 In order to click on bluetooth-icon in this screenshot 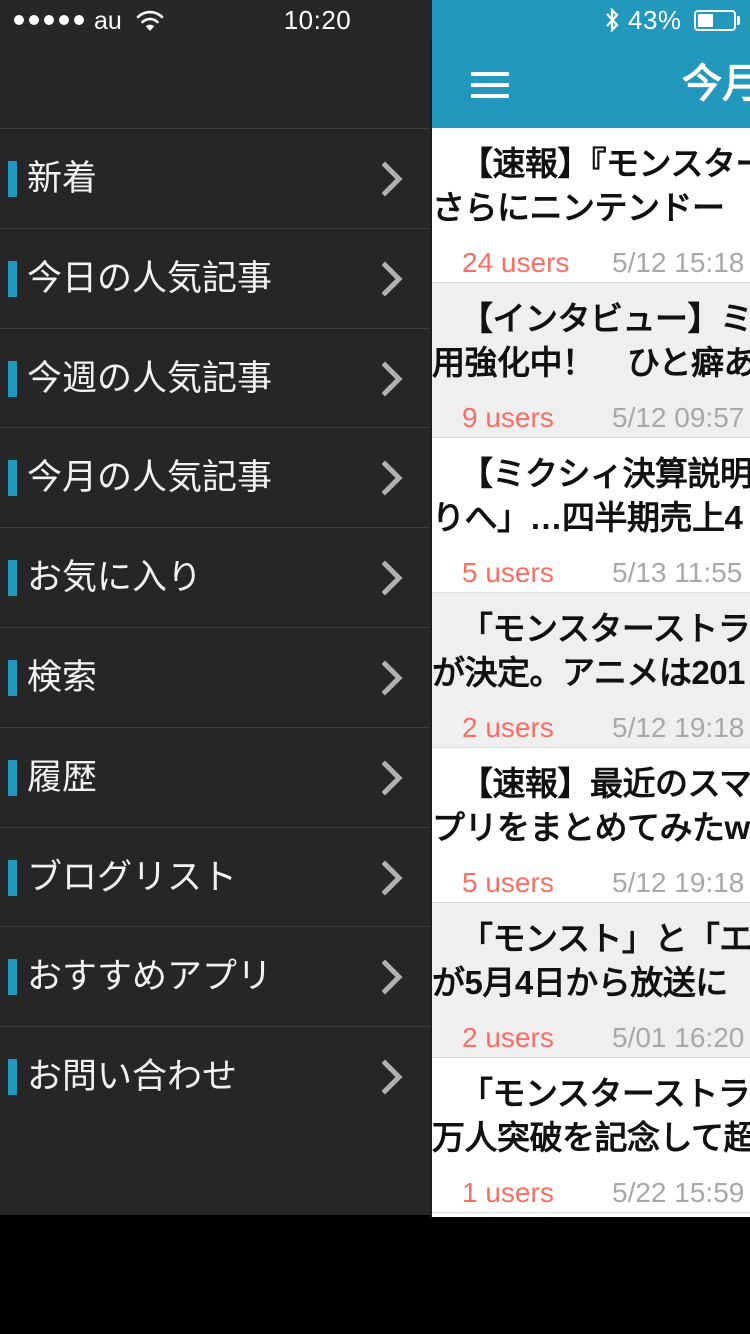, I will do `click(612, 20)`.